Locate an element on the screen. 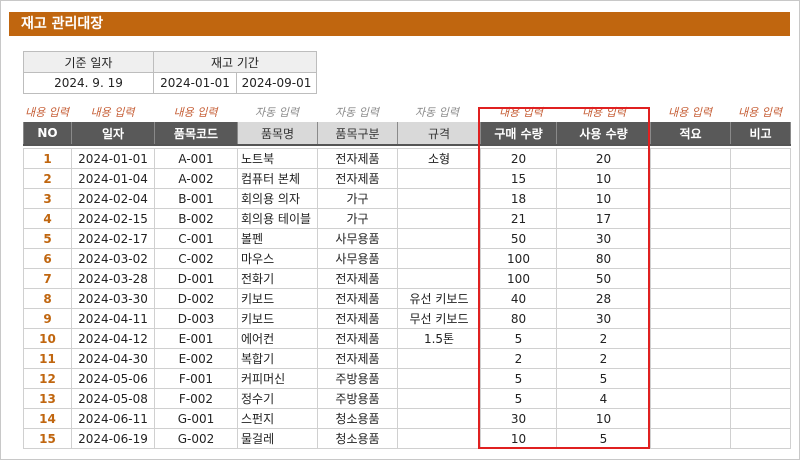  cell-use: 30 is located at coordinates (603, 238).